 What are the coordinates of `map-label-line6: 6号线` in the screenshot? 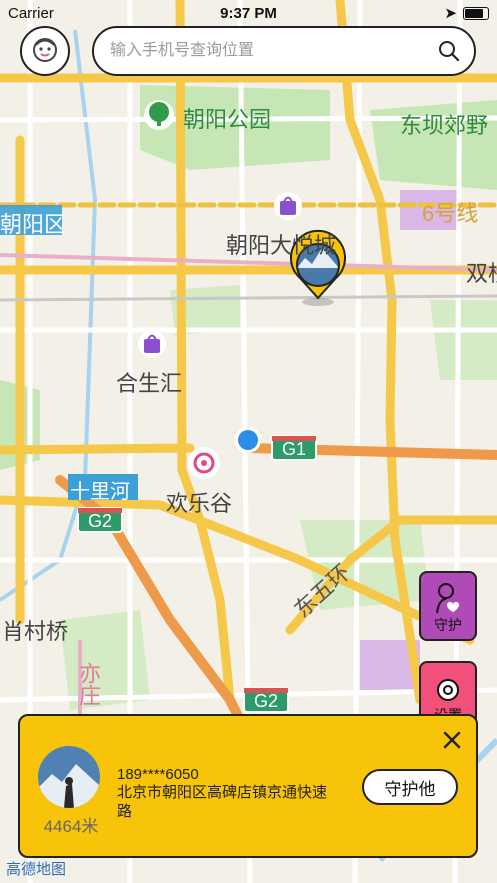 It's located at (450, 213).